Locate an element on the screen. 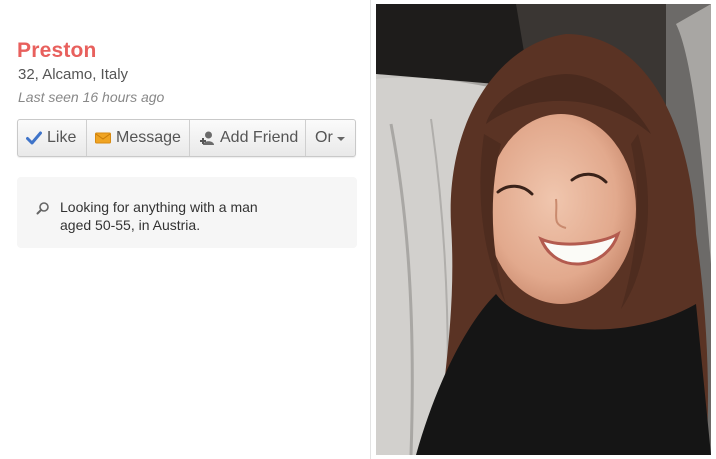 The height and width of the screenshot is (459, 716). panel-divider is located at coordinates (370, 229).